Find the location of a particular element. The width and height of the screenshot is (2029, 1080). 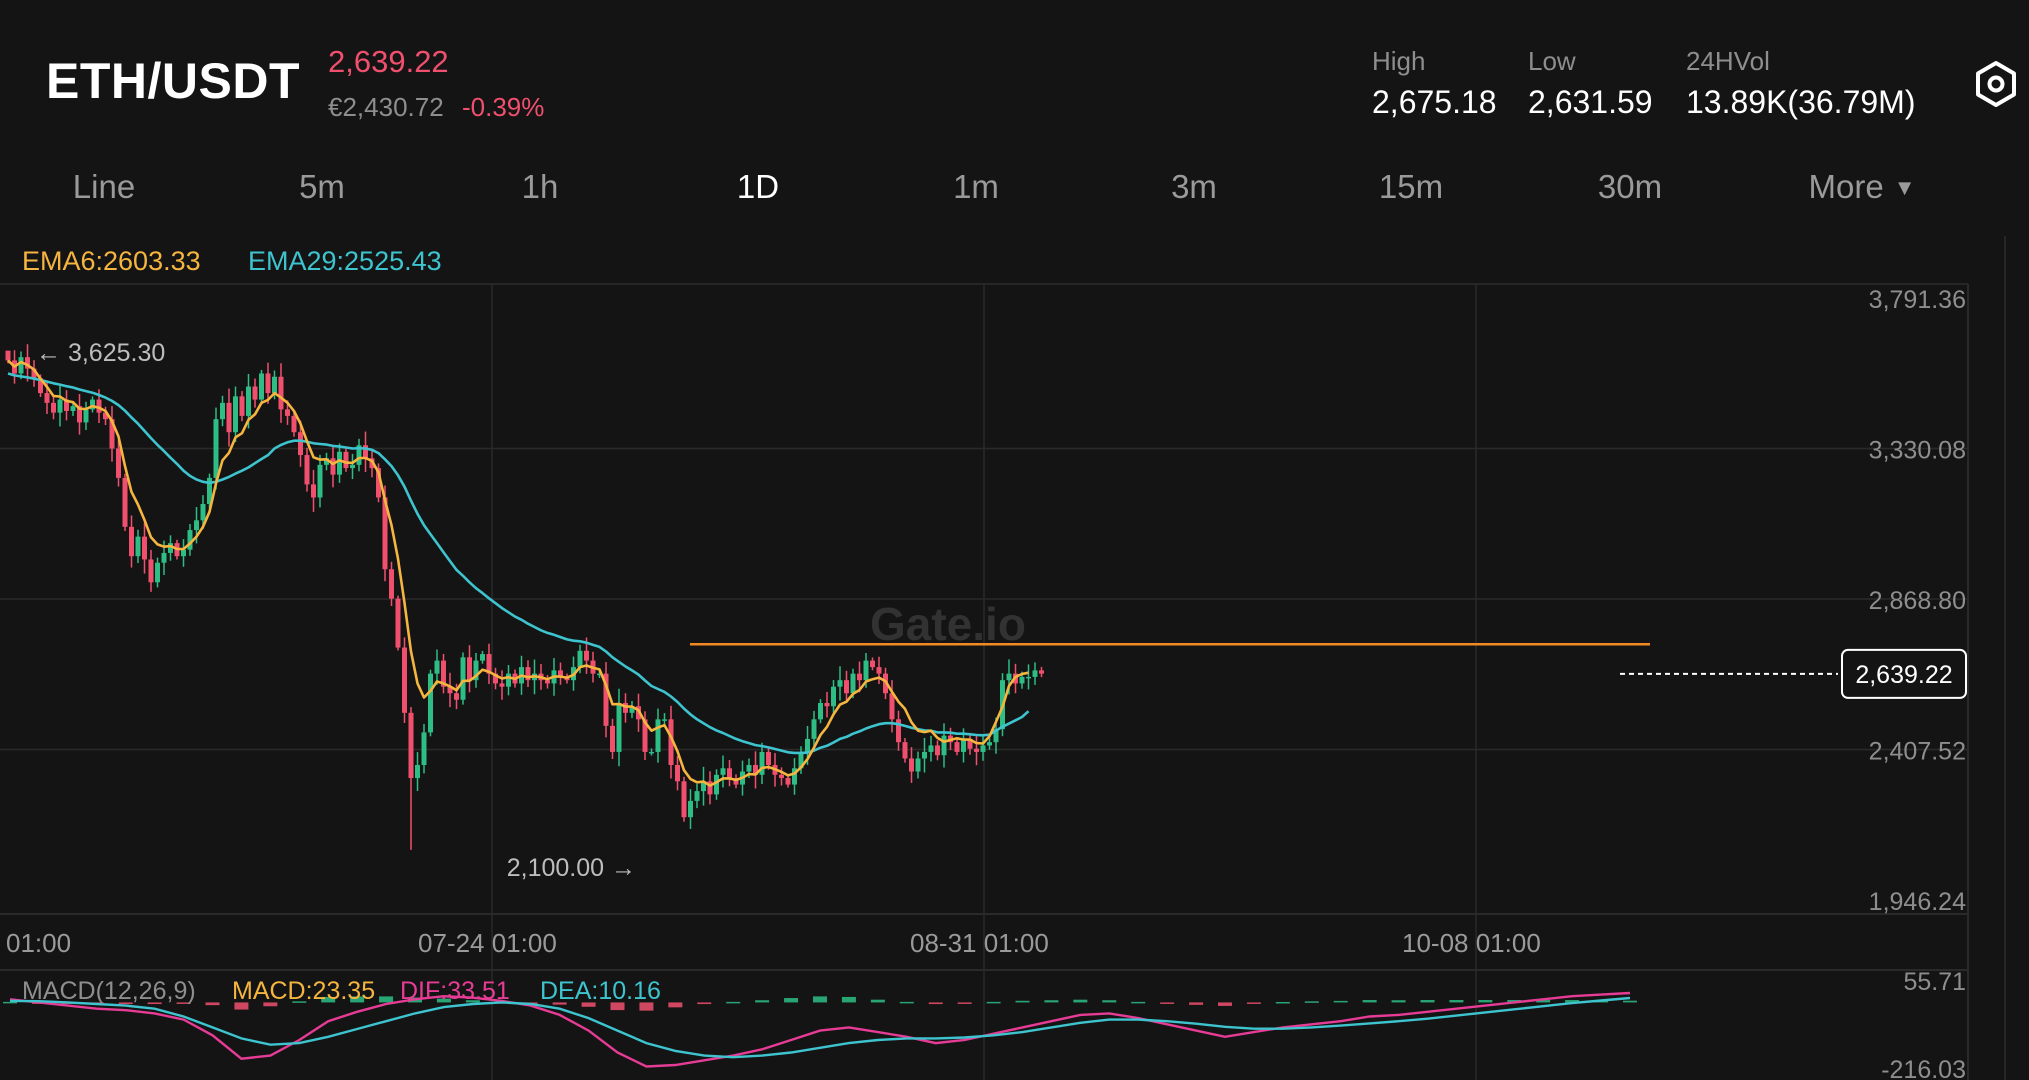

y-tick-label: 3,330.08 is located at coordinates (1917, 451).